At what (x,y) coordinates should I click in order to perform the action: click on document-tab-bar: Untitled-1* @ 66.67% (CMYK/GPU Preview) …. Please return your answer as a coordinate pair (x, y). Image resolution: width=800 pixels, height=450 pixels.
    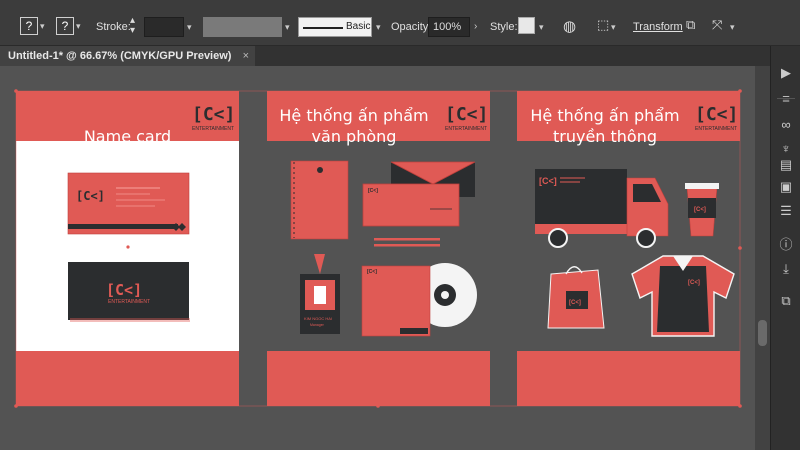
    Looking at the image, I should click on (385, 56).